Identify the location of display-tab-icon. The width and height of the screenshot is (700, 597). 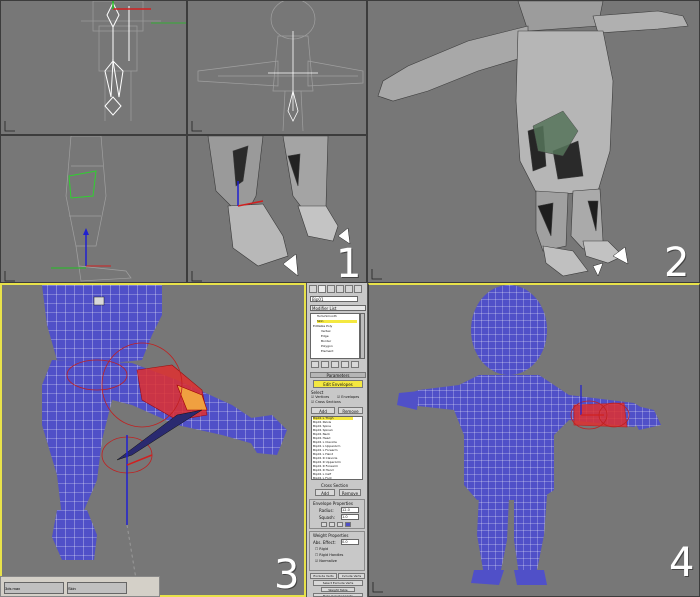
(349, 289).